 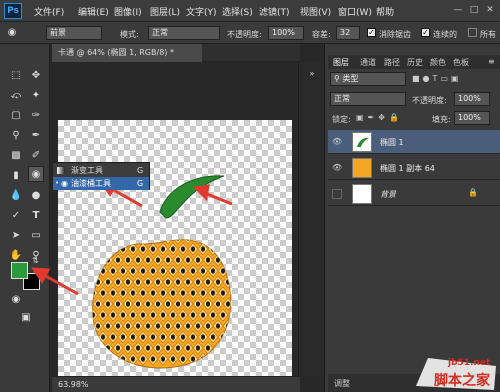 I want to click on brush-tool-icon: ✒, so click(x=36, y=136).